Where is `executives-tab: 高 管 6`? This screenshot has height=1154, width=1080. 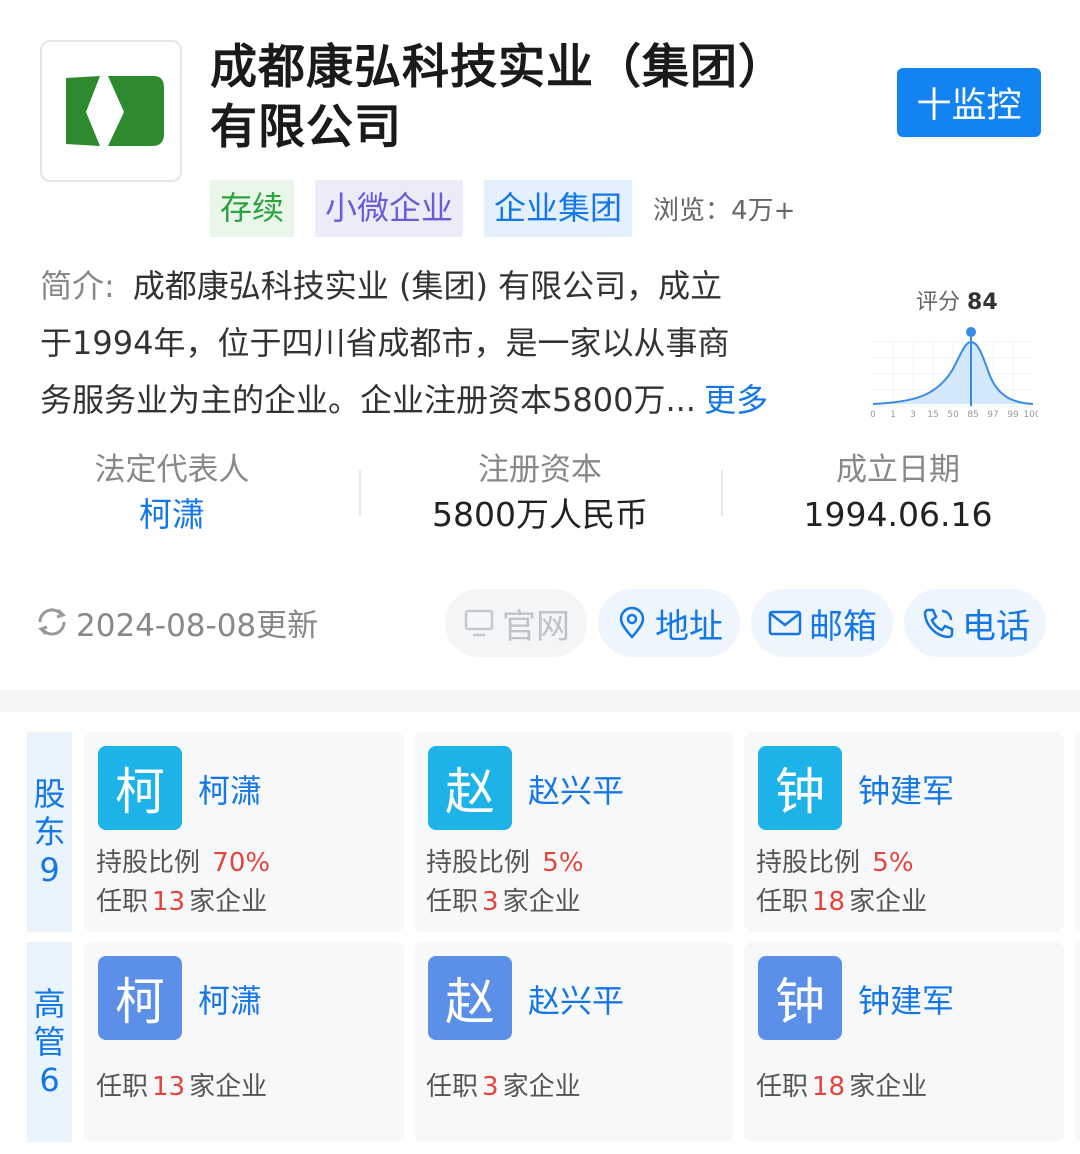 executives-tab: 高 管 6 is located at coordinates (49, 1042).